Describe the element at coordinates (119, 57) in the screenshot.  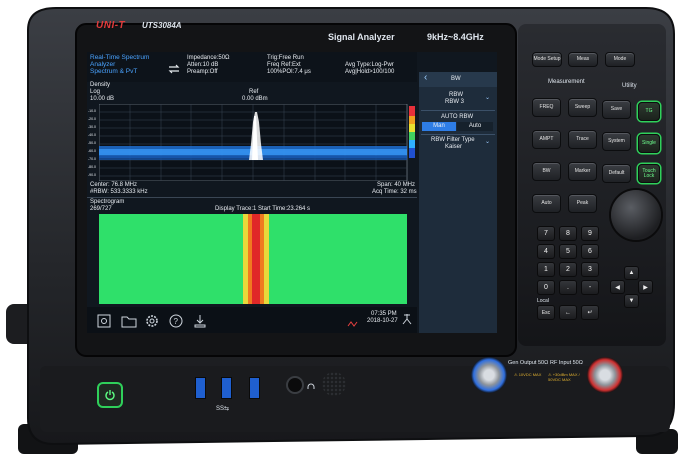
I see `mode-title-line1: Real-Time Spectrum` at that location.